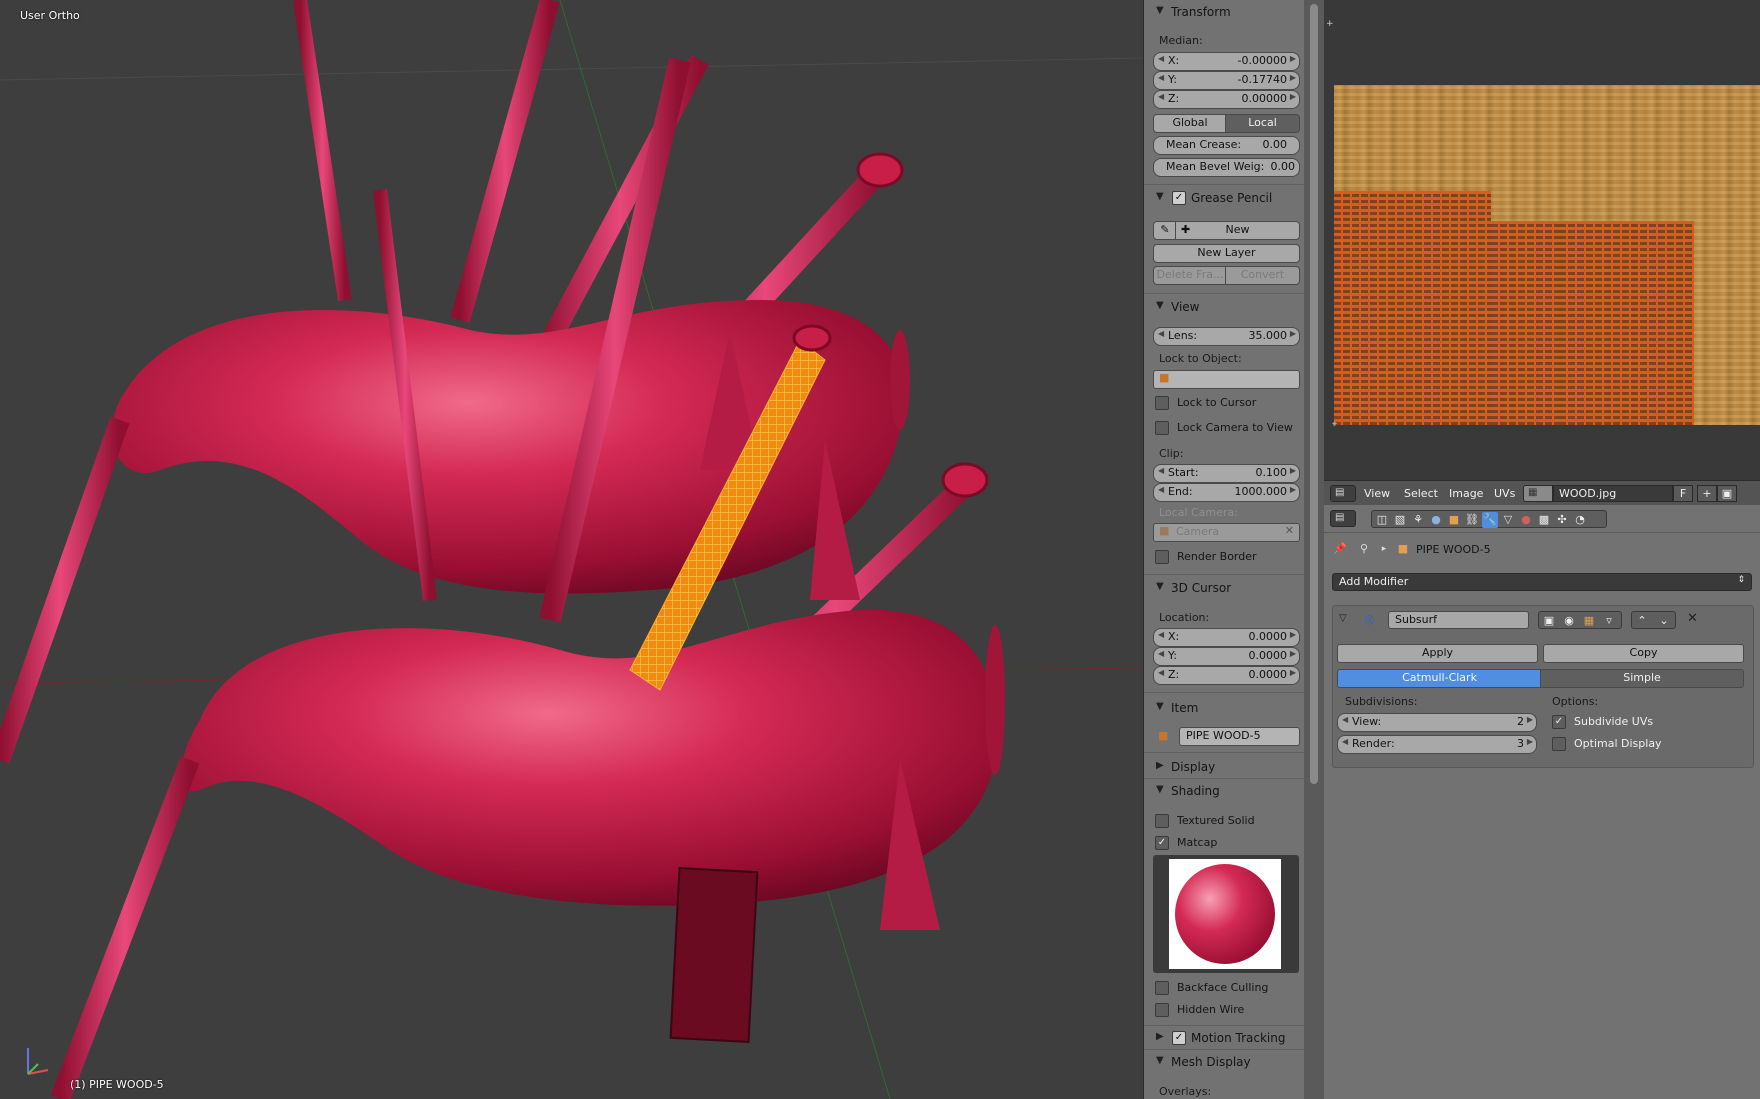 Image resolution: width=1760 pixels, height=1099 pixels. Describe the element at coordinates (1544, 520) in the screenshot. I see `texture-tab-icon: ▩` at that location.